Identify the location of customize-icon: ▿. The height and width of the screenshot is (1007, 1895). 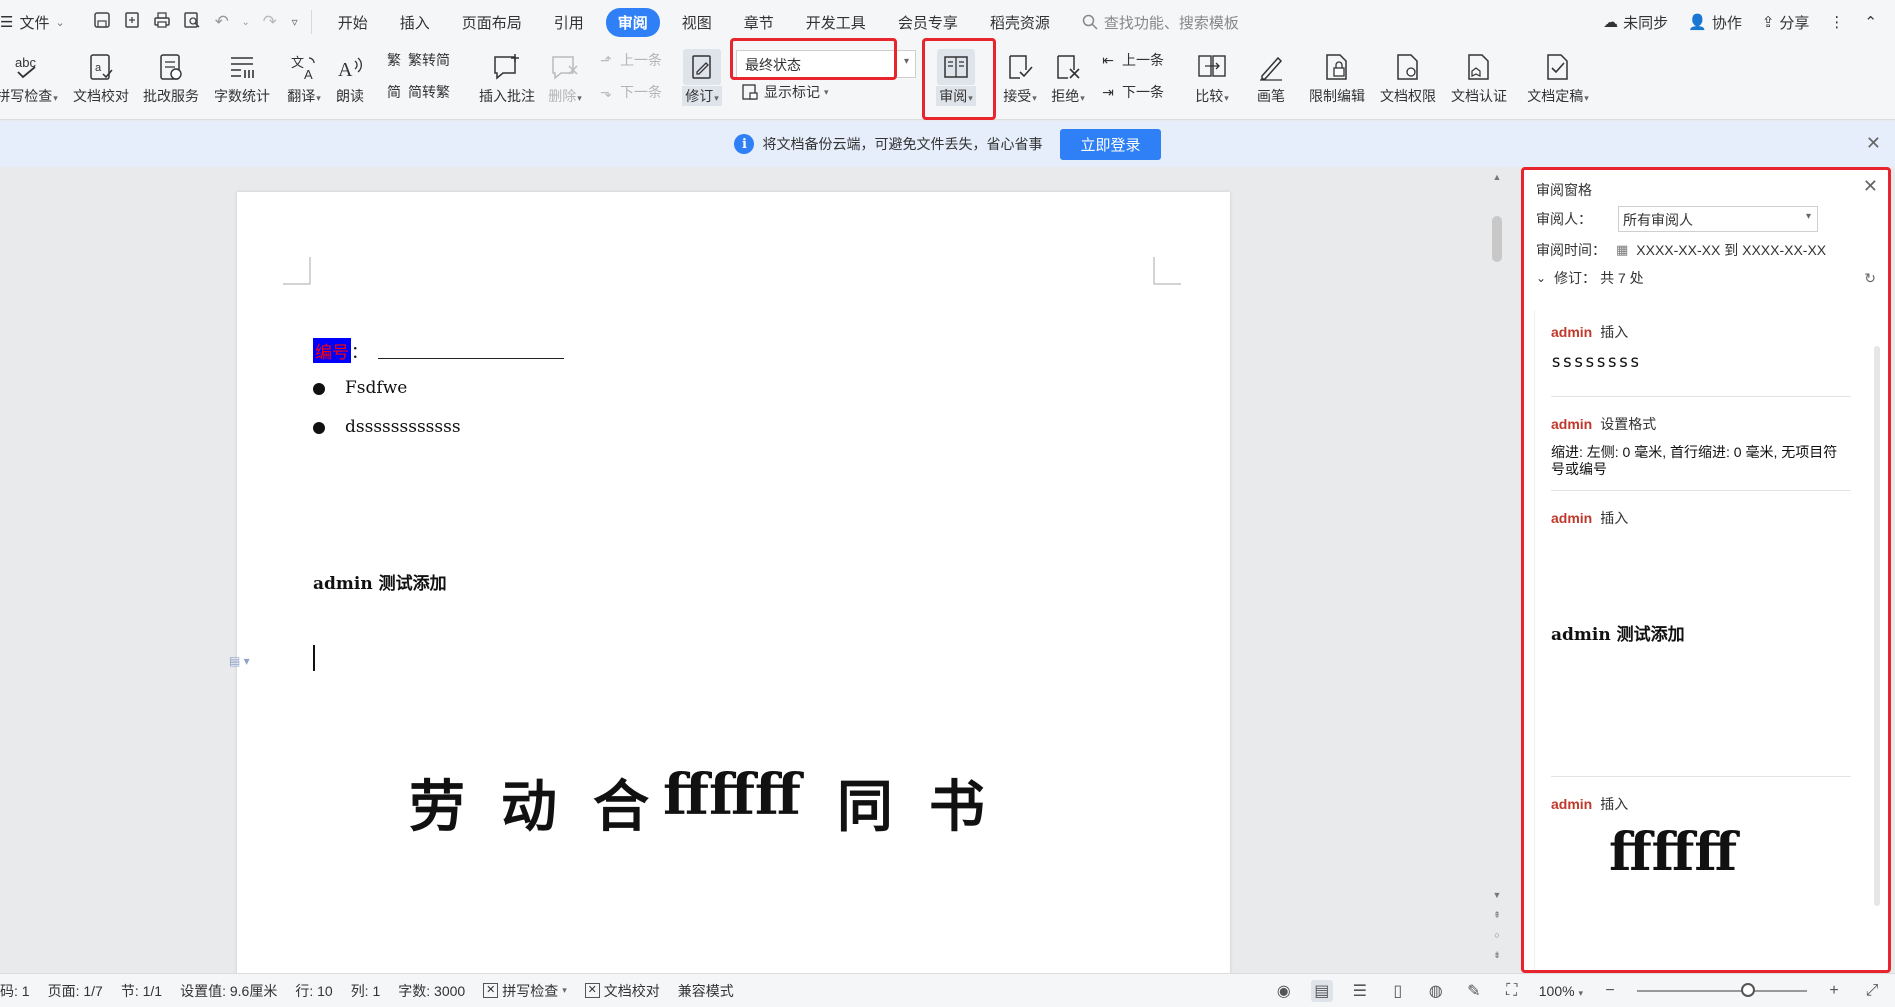
(295, 22).